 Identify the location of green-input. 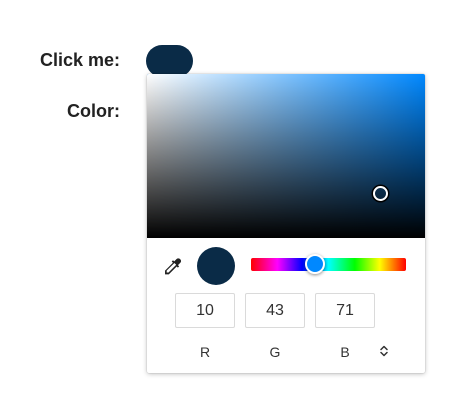
(275, 310).